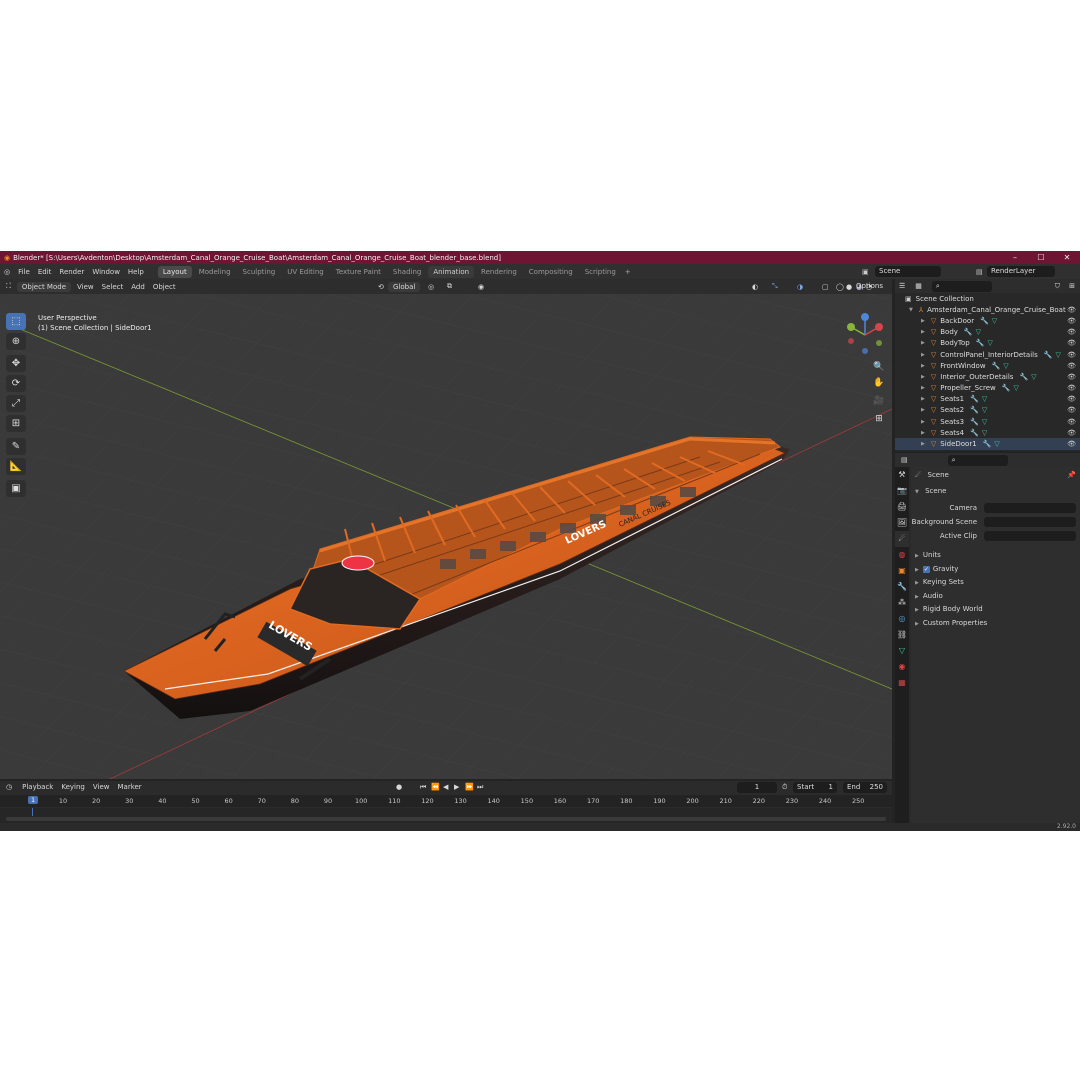 This screenshot has height=1080, width=1080. I want to click on mode-selector: Object Mode, so click(44, 286).